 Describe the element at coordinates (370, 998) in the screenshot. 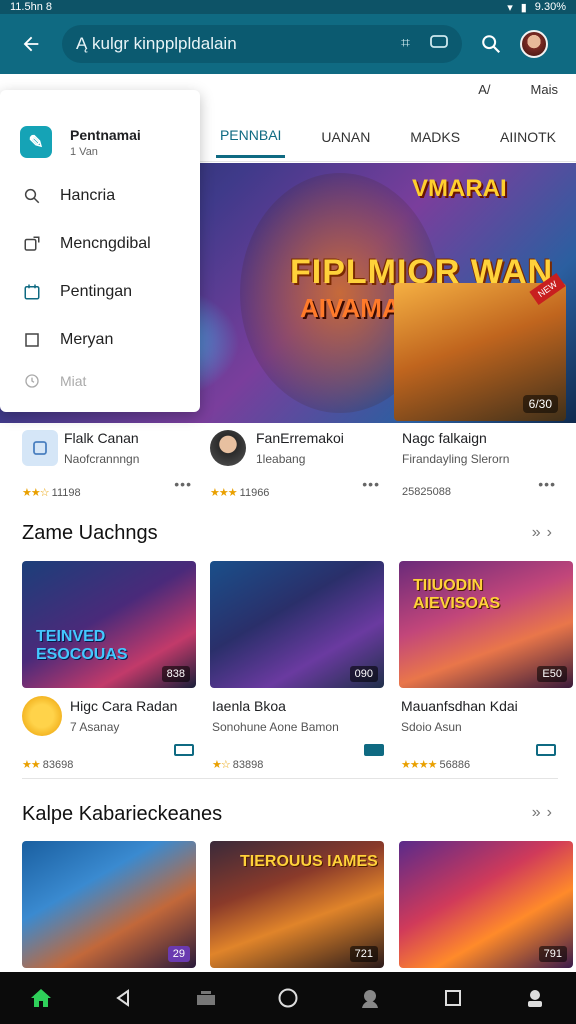

I see `profile-icon` at that location.